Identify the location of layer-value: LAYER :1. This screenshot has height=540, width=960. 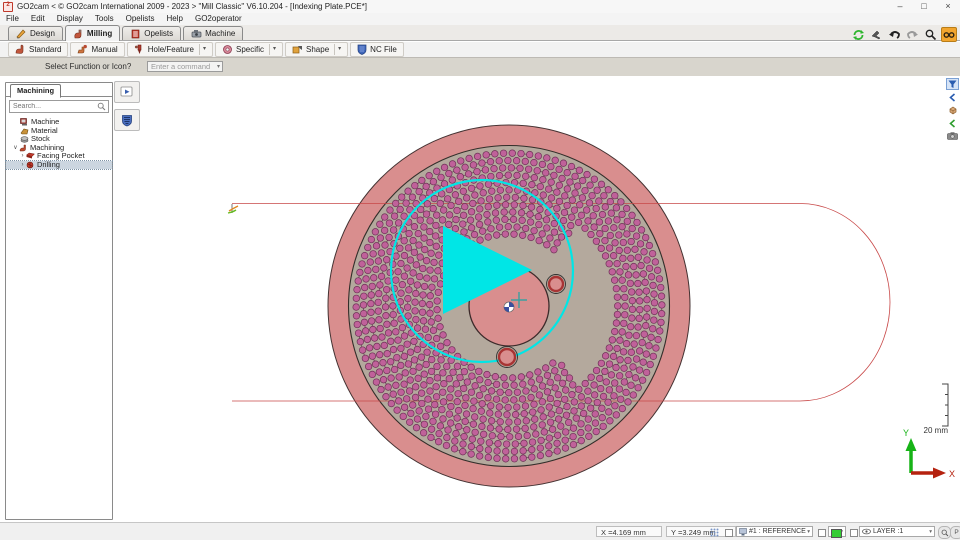
(888, 531).